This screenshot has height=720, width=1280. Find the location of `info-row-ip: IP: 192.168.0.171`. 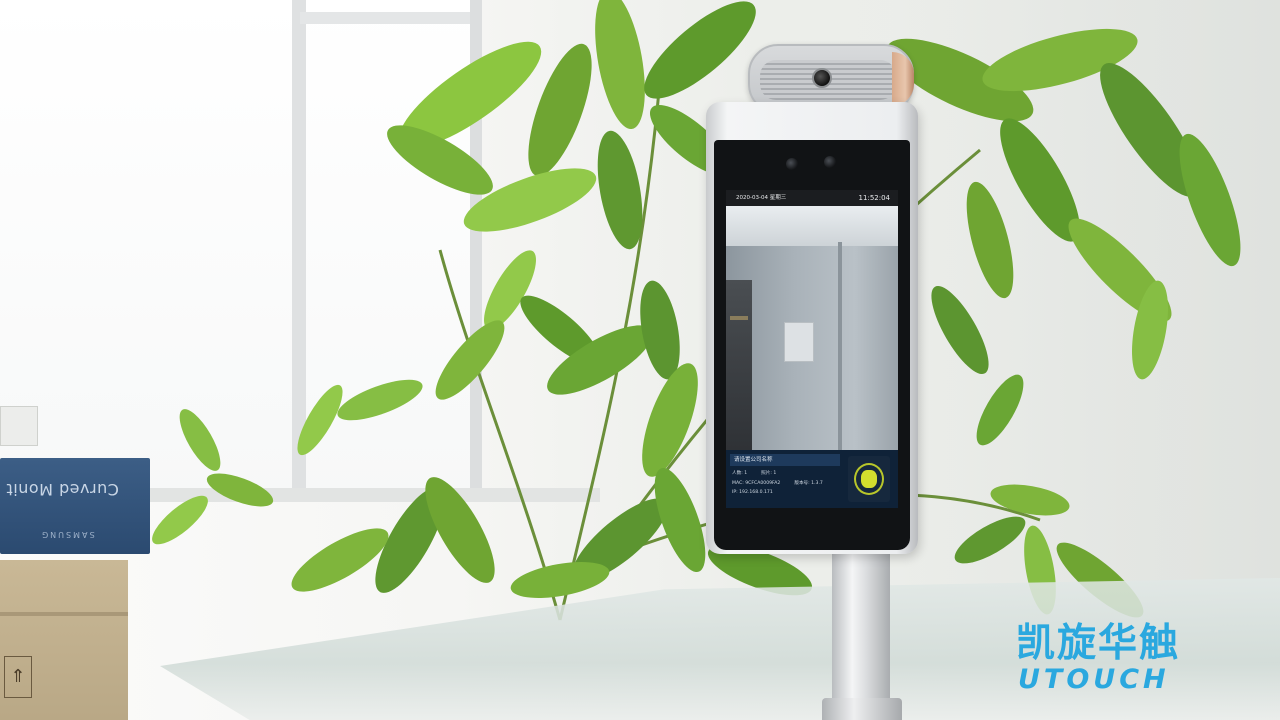

info-row-ip: IP: 192.168.0.171 is located at coordinates (759, 492).